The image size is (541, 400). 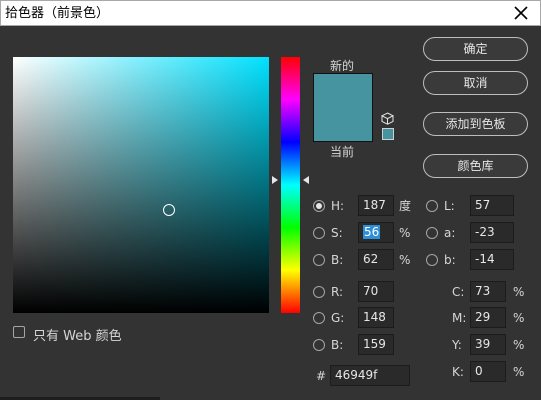 What do you see at coordinates (521, 13) in the screenshot?
I see `close-icon` at bounding box center [521, 13].